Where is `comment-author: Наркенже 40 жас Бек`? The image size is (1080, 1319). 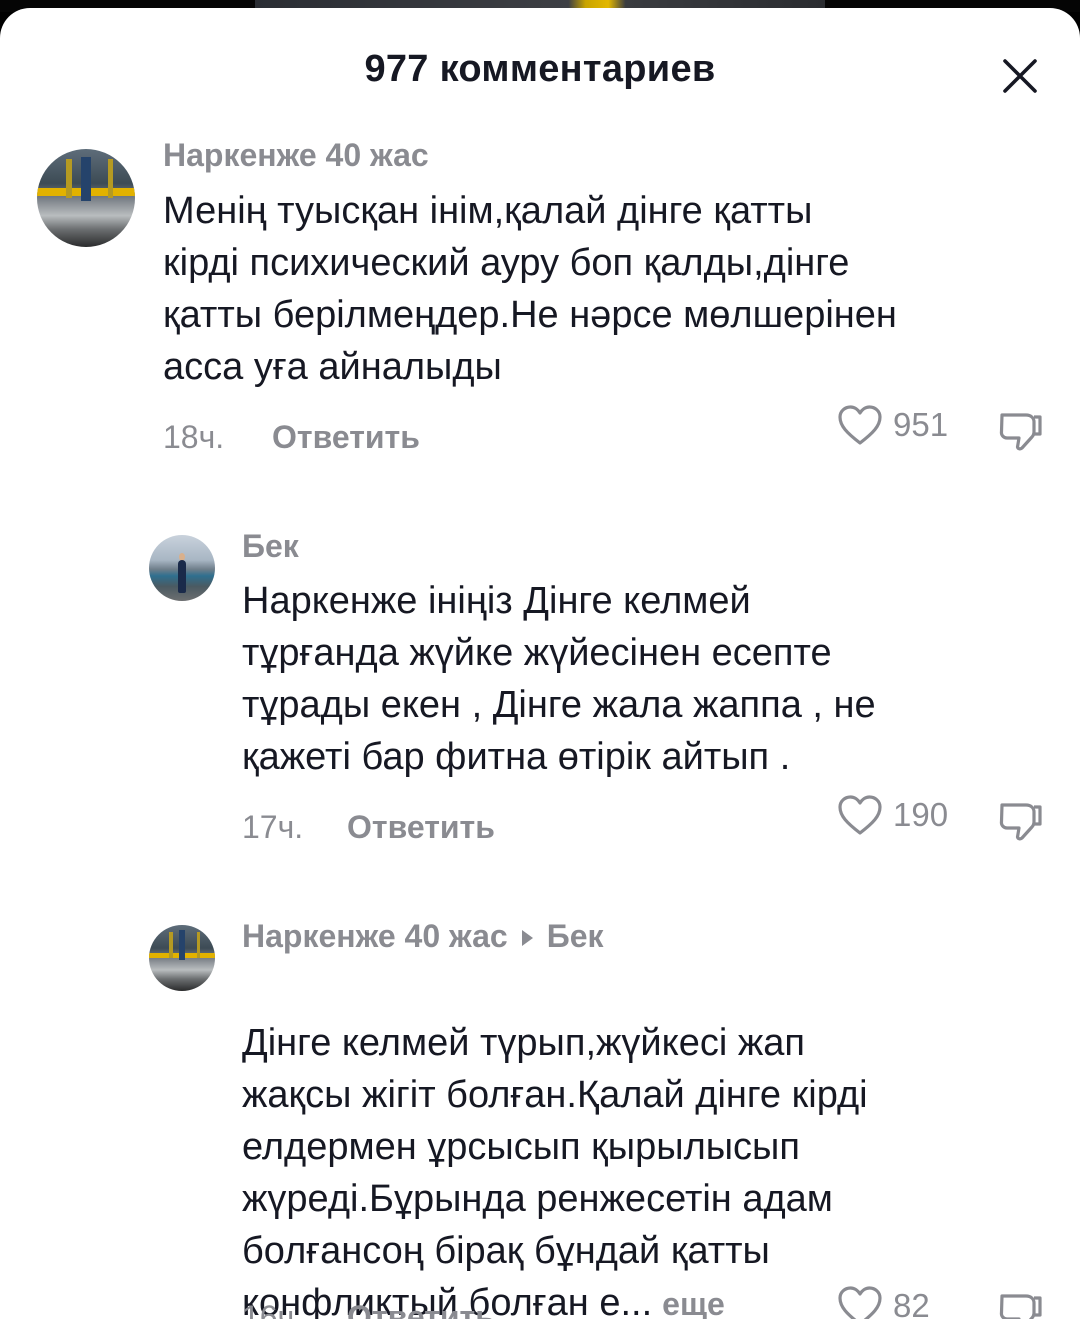
comment-author: Наркенже 40 жас Бек is located at coordinates (423, 936).